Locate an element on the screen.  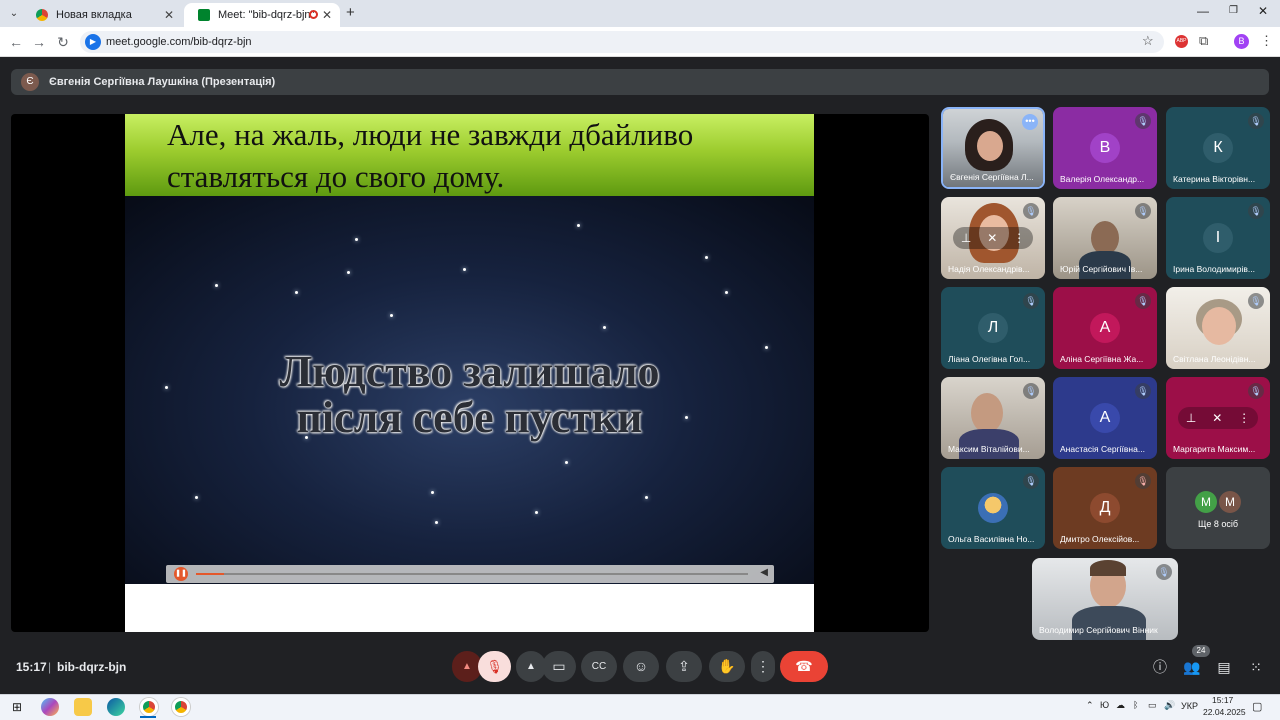
present-button: ⇪ is located at coordinates (684, 666).